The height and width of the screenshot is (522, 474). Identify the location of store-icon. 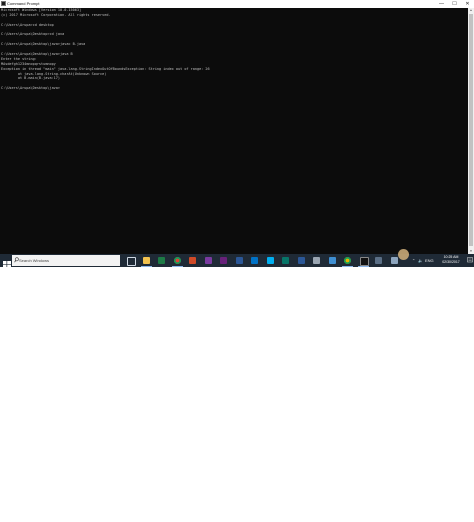
(378, 260).